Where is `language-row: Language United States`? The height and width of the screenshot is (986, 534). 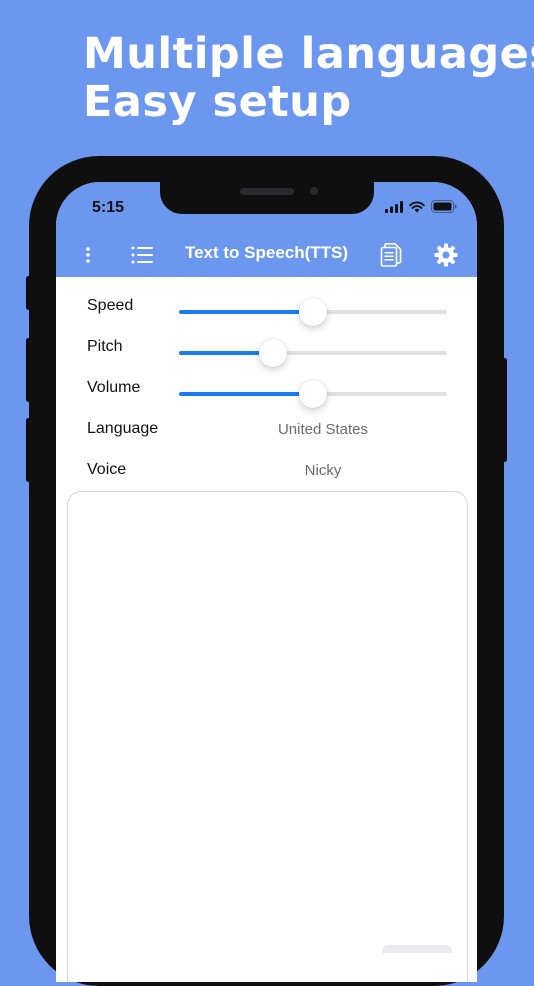 language-row: Language United States is located at coordinates (266, 429).